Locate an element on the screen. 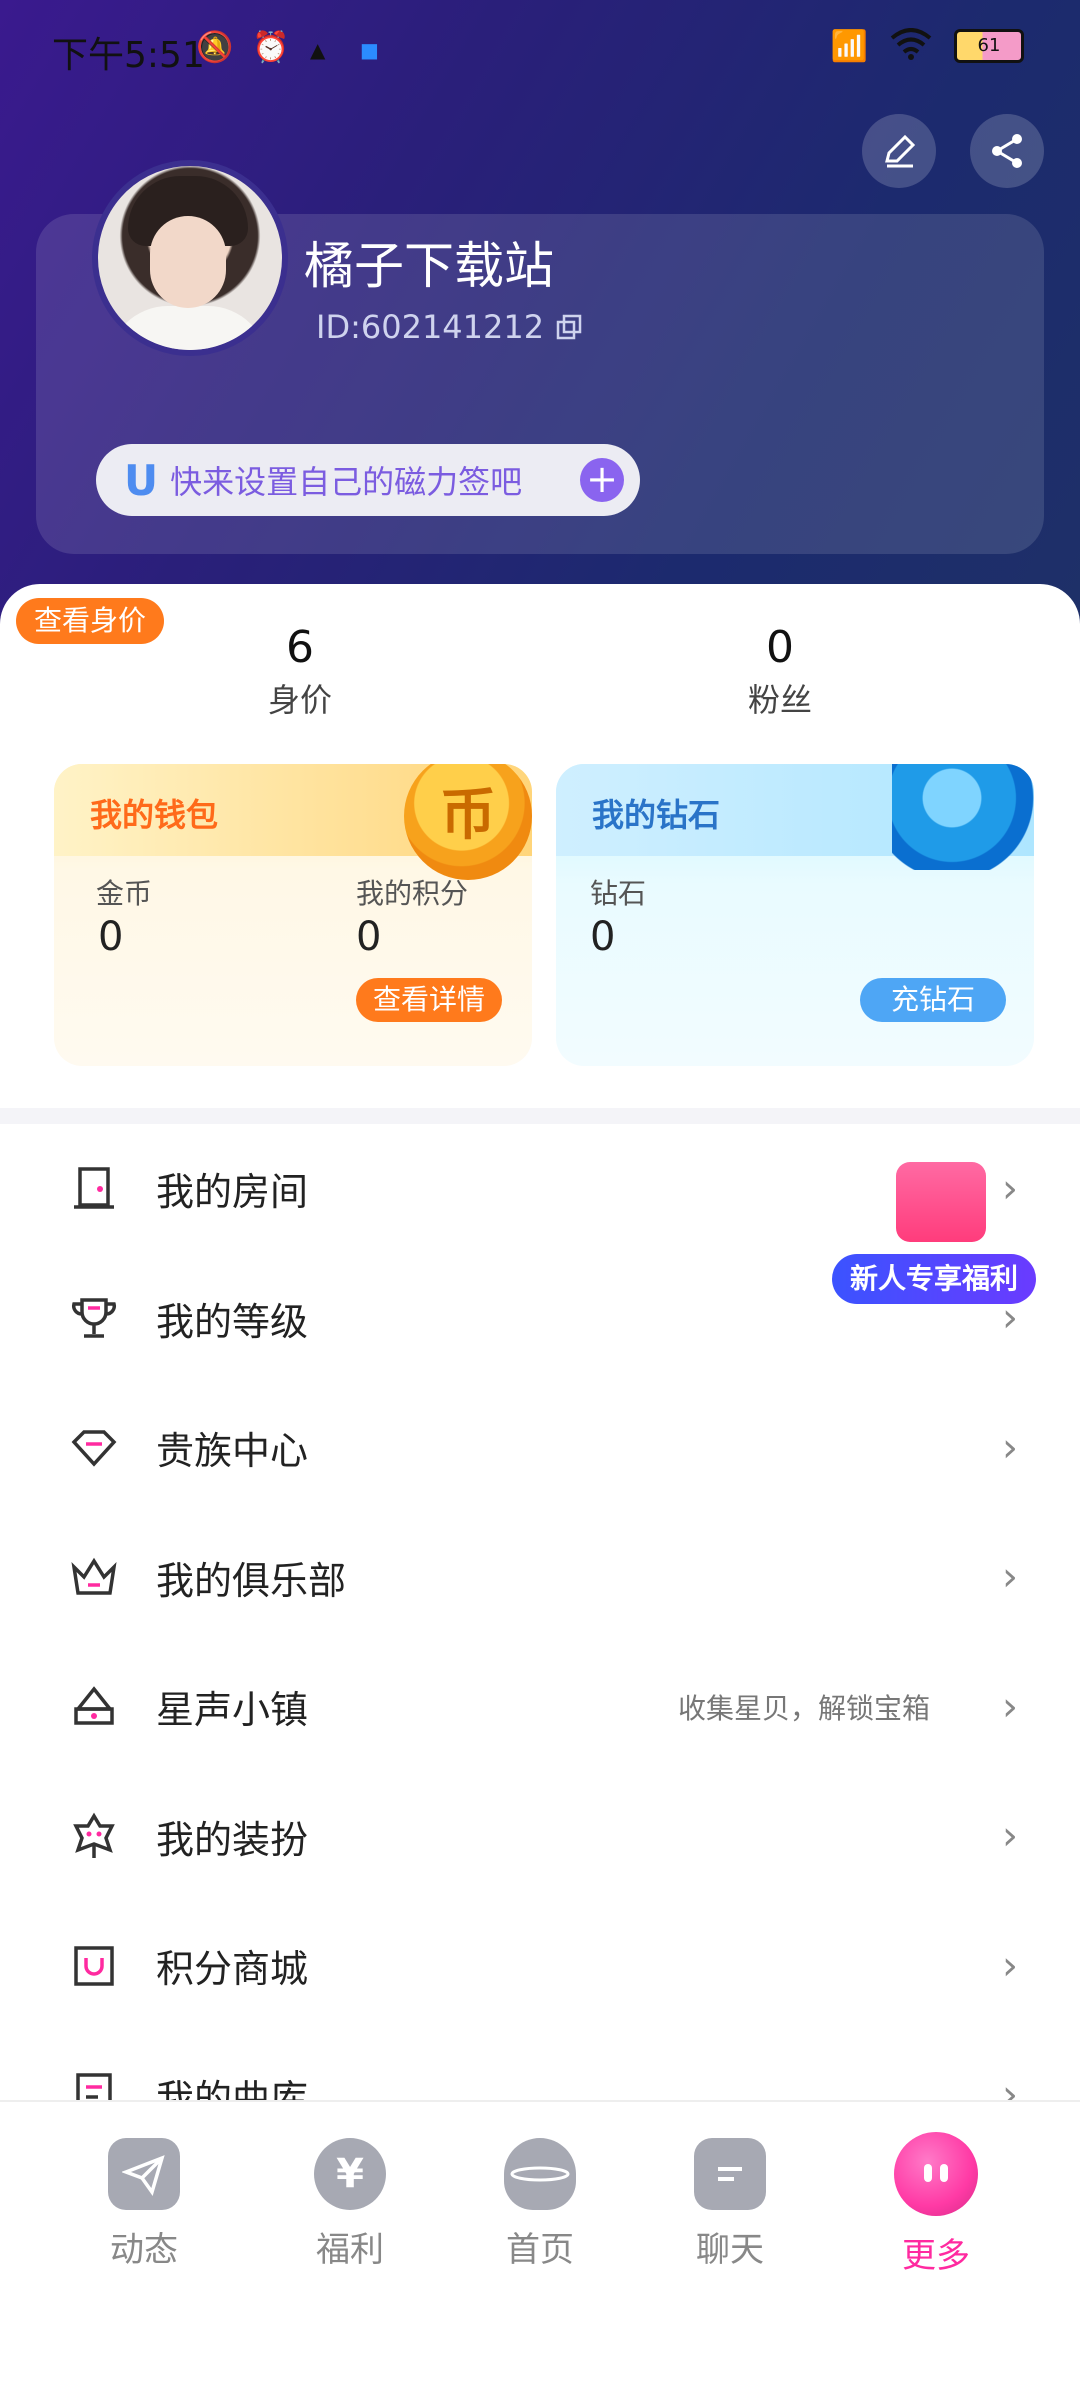  points-label: 我的积分 is located at coordinates (412, 893).